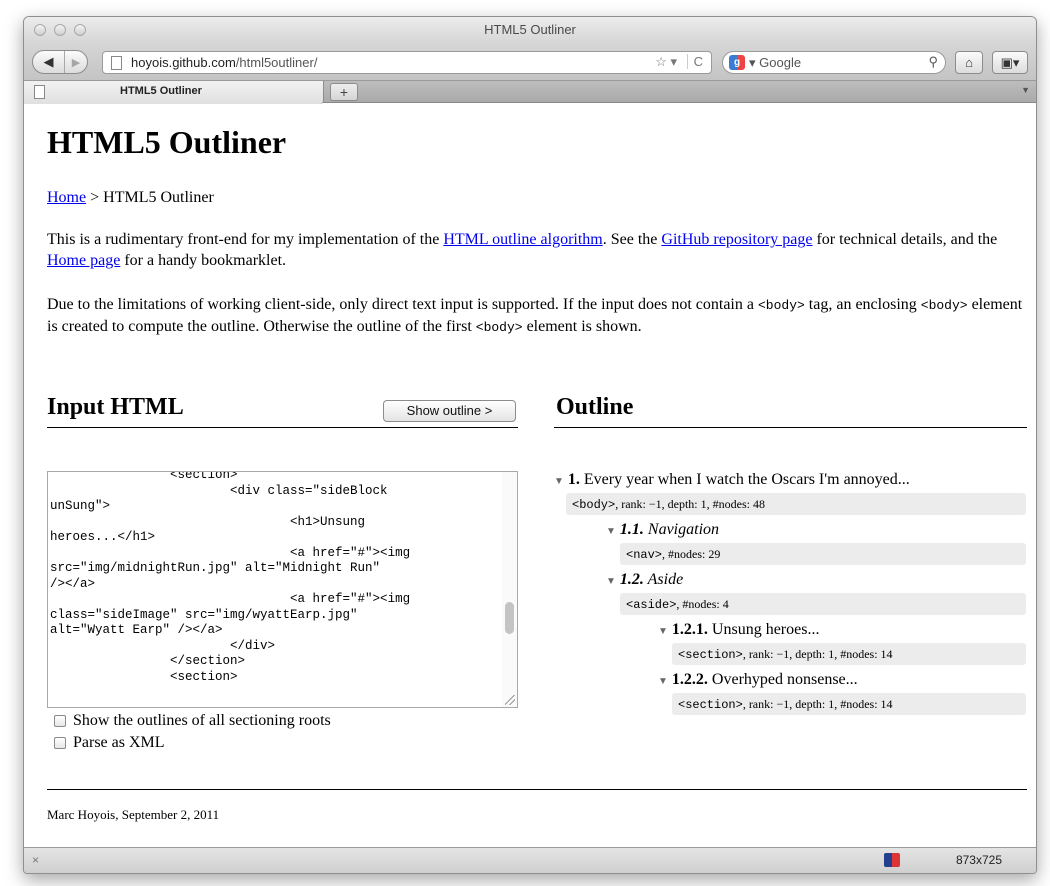  I want to click on forward-button: ▶, so click(76, 62).